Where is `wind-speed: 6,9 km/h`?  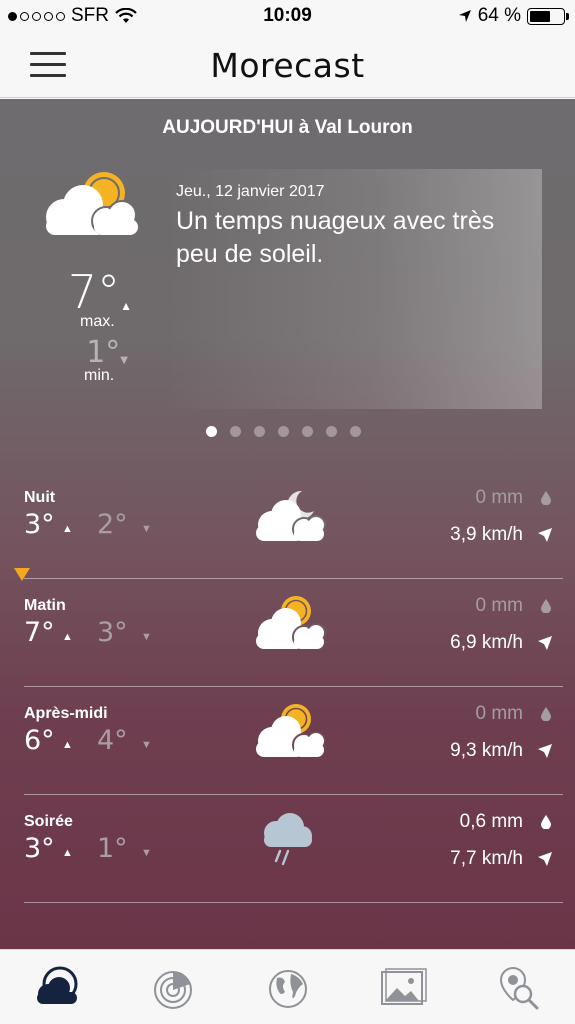
wind-speed: 6,9 km/h is located at coordinates (486, 642).